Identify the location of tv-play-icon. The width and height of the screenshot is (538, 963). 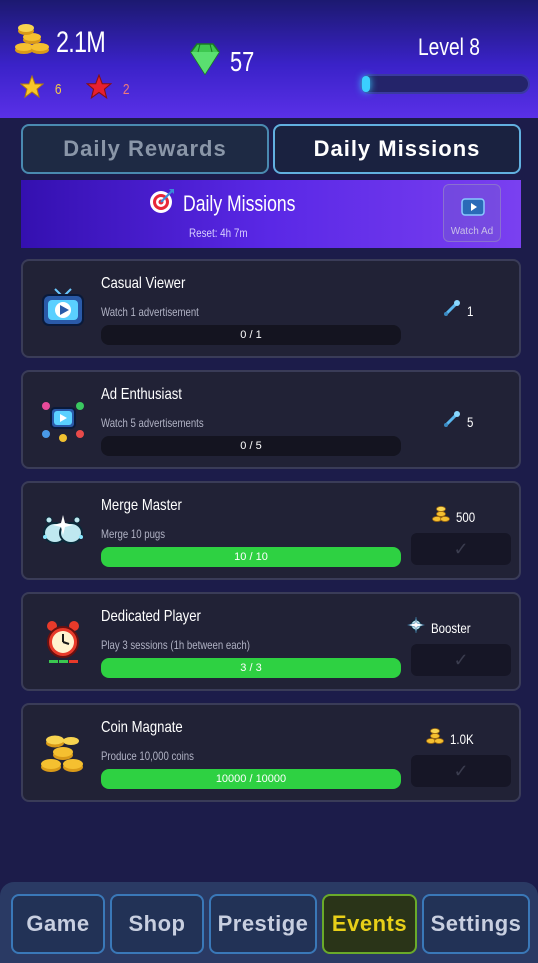
(63, 309).